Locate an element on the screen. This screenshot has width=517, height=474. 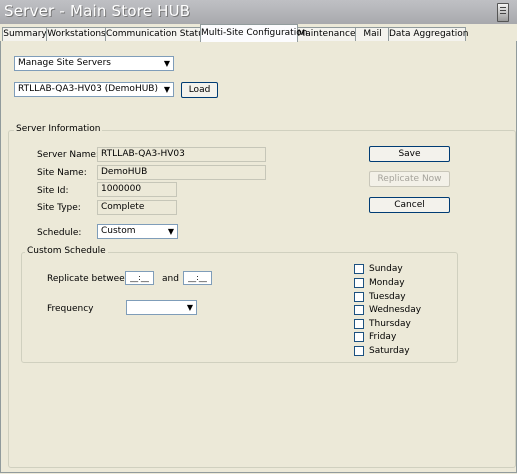
site-type-field: Complete is located at coordinates (137, 207).